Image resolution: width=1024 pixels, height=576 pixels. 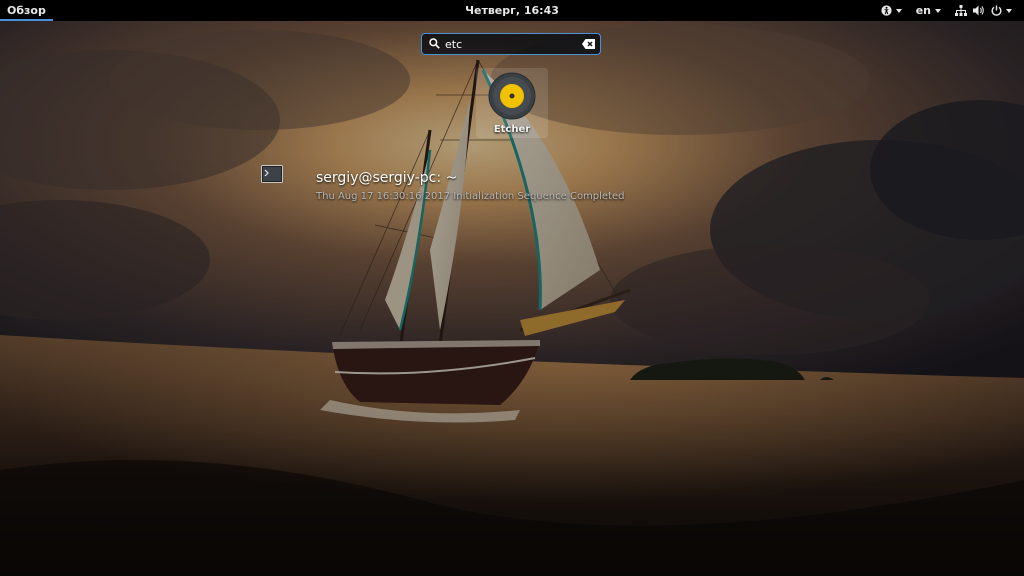 I want to click on search-icon, so click(x=434, y=43).